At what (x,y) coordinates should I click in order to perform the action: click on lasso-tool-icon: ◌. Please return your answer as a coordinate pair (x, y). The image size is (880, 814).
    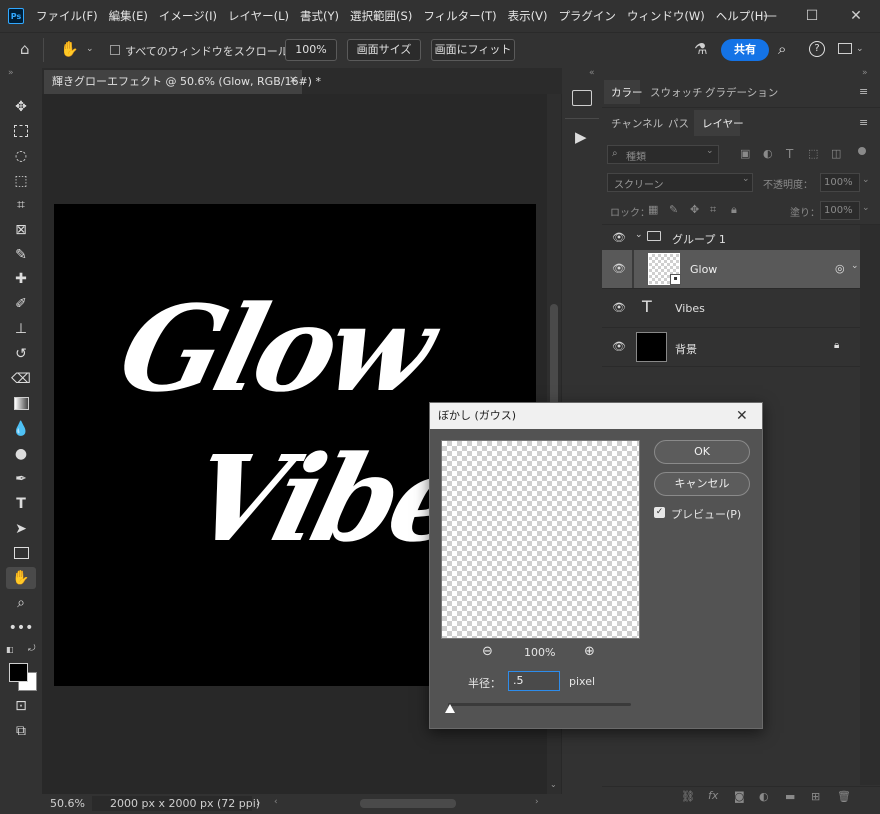
    Looking at the image, I should click on (21, 156).